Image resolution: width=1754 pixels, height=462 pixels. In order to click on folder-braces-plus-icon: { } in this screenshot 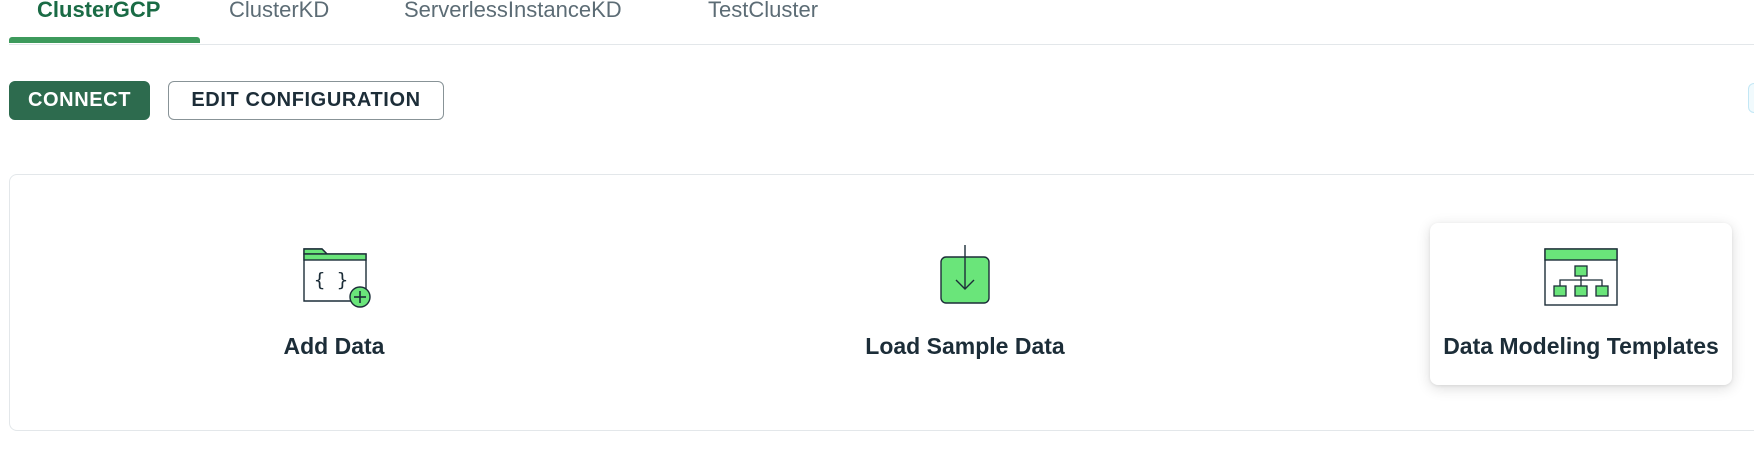, I will do `click(337, 278)`.